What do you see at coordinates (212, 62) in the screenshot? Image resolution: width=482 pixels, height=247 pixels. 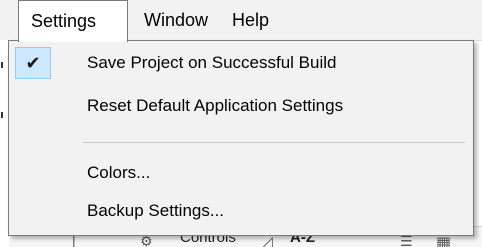 I see `menu-item-label: Save Project on Successful Build` at bounding box center [212, 62].